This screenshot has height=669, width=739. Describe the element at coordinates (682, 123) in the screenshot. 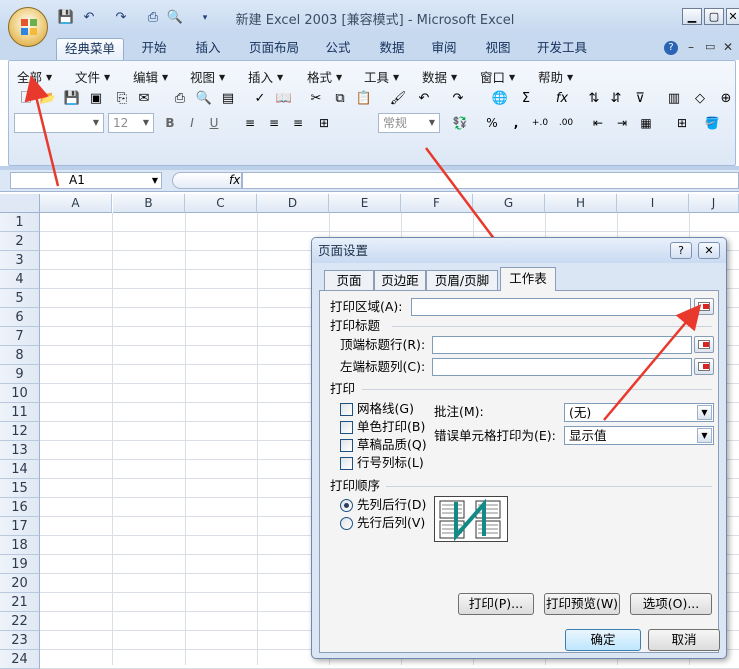

I see `borders-icon: ⊞` at that location.